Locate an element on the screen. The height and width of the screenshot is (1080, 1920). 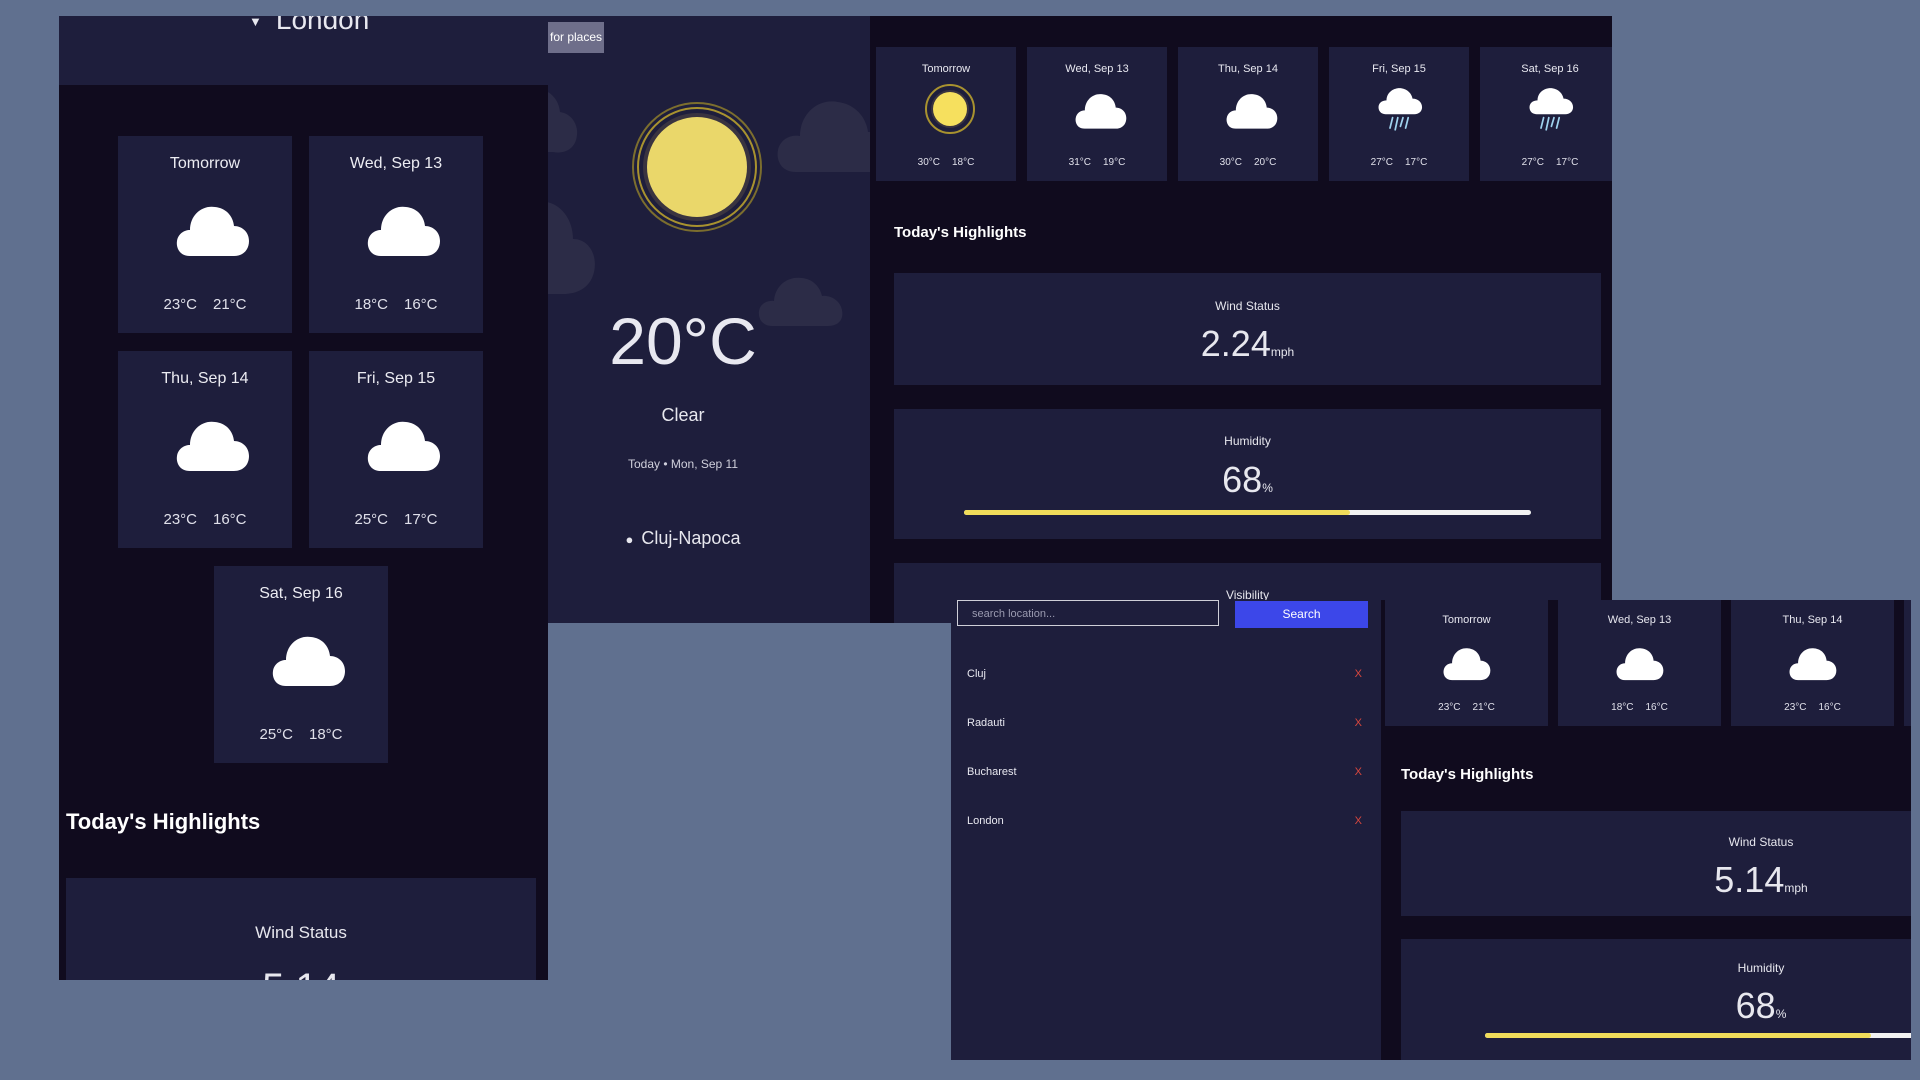
forecast-temps: 30°C 20°C is located at coordinates (1248, 162).